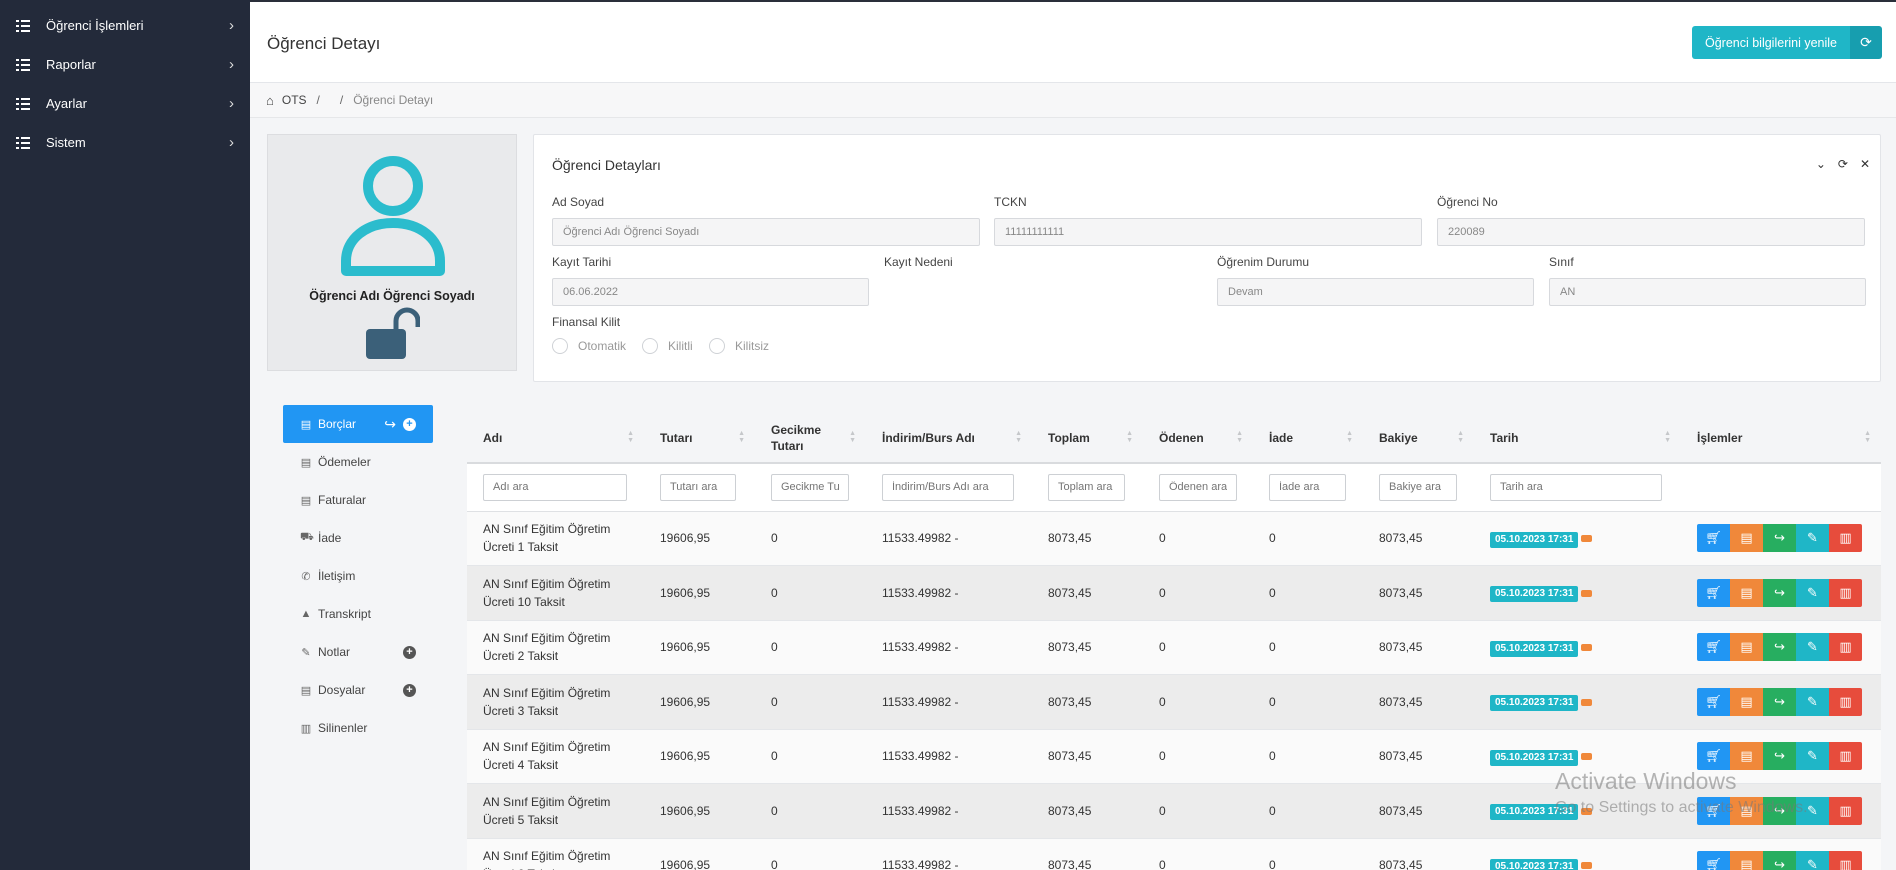 The image size is (1896, 870). What do you see at coordinates (766, 232) in the screenshot?
I see `ad-soyad-field: Öğrenci Adı Öğrenci Soyadı` at bounding box center [766, 232].